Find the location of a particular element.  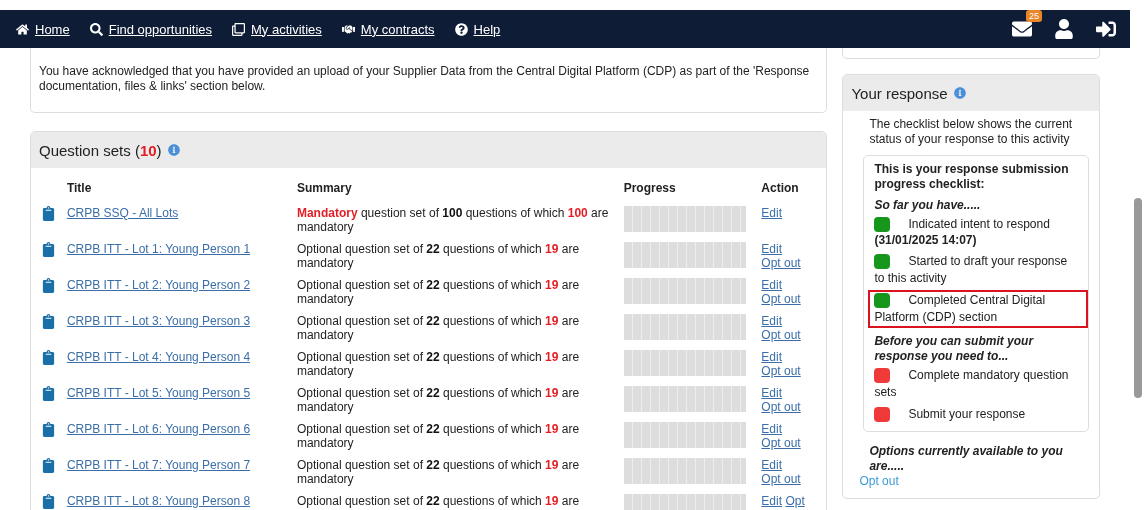

panel-title: Question sets (10) is located at coordinates (100, 150).